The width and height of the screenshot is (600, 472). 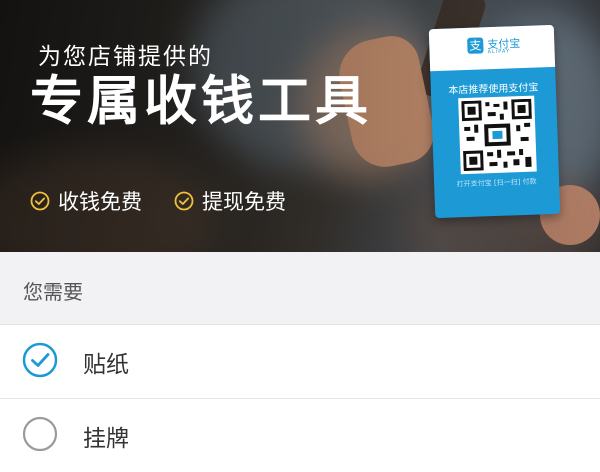 What do you see at coordinates (475, 45) in the screenshot?
I see `alipay-logo-icon: 支` at bounding box center [475, 45].